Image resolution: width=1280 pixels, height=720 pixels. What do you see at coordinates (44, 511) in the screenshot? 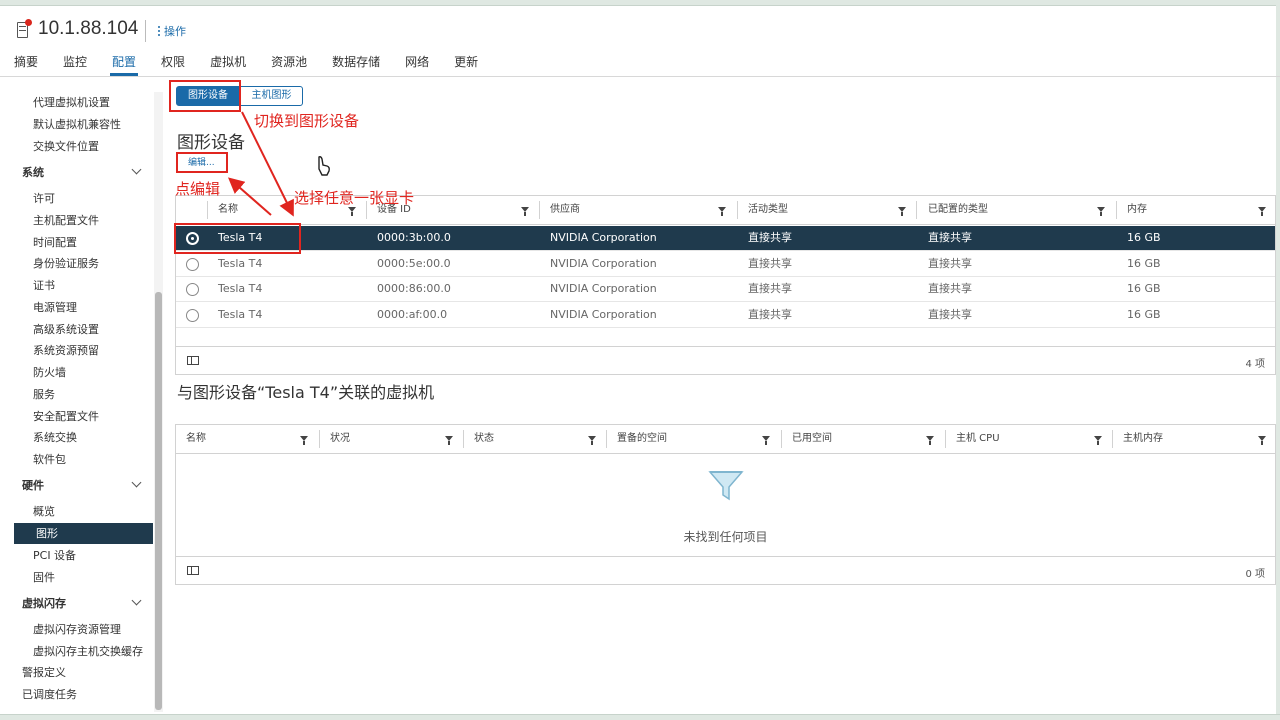
I see `sidebar-item-overview: 概览` at bounding box center [44, 511].